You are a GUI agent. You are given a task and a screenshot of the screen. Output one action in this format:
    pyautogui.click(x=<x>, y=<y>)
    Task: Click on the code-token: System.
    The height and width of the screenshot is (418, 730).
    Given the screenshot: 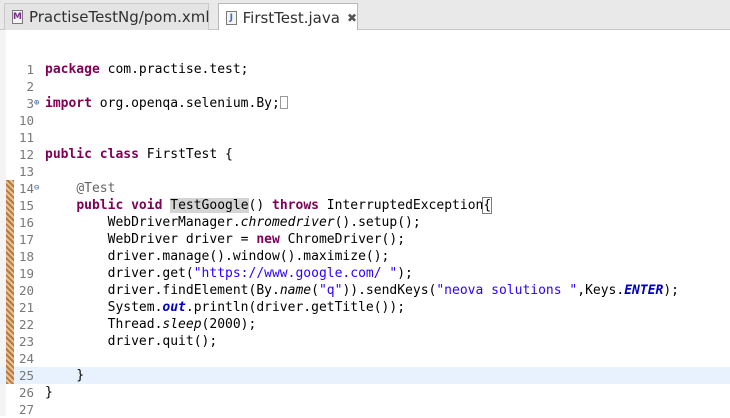 What is the action you would take?
    pyautogui.click(x=104, y=307)
    